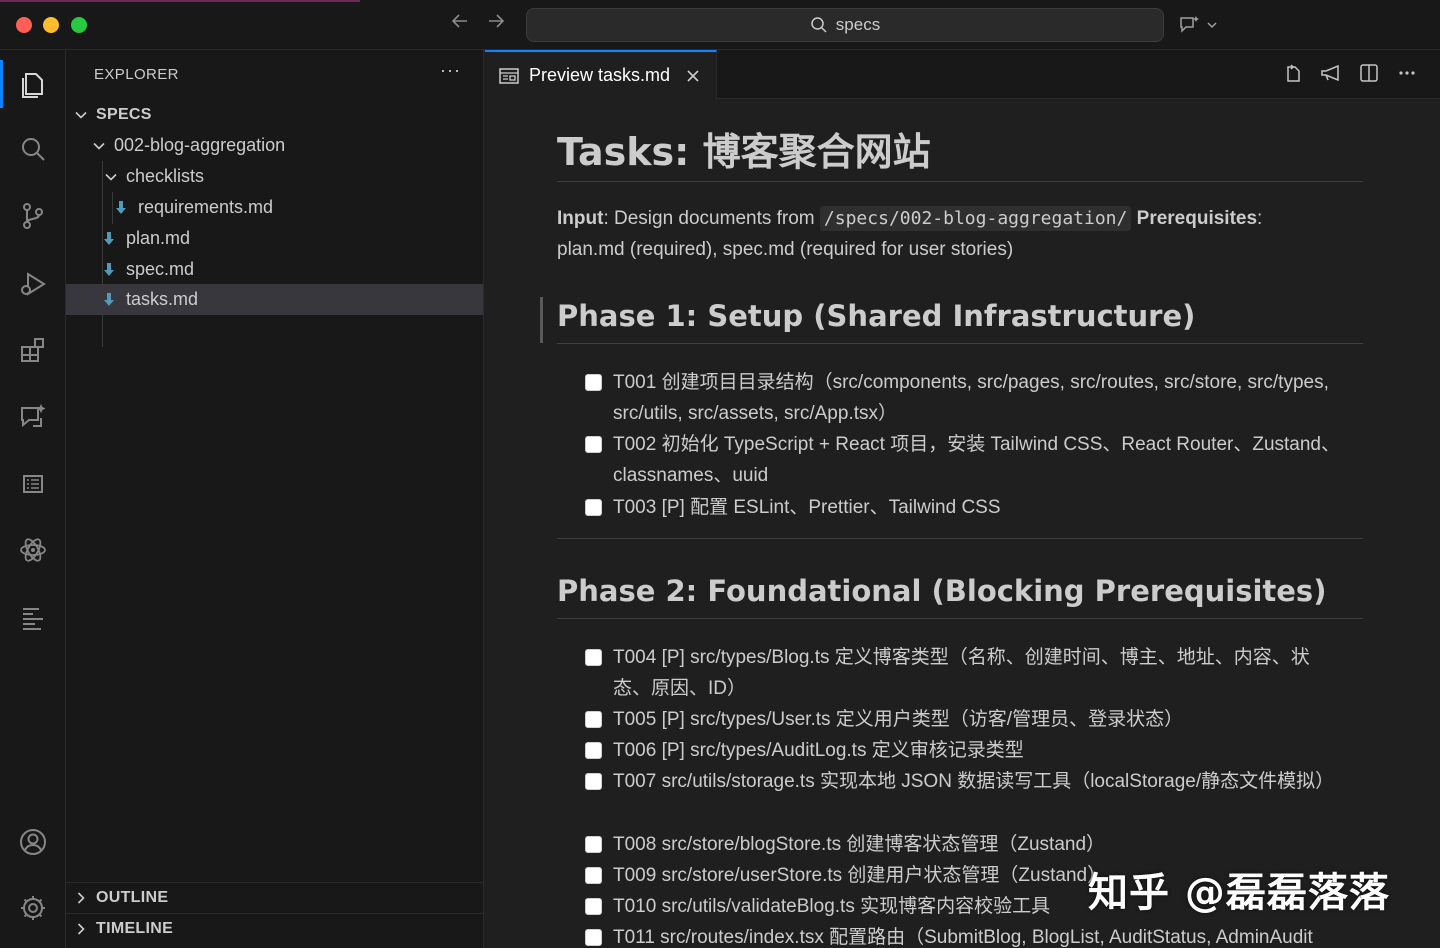 Image resolution: width=1440 pixels, height=948 pixels. What do you see at coordinates (541, 320) in the screenshot?
I see `section-focus-marker` at bounding box center [541, 320].